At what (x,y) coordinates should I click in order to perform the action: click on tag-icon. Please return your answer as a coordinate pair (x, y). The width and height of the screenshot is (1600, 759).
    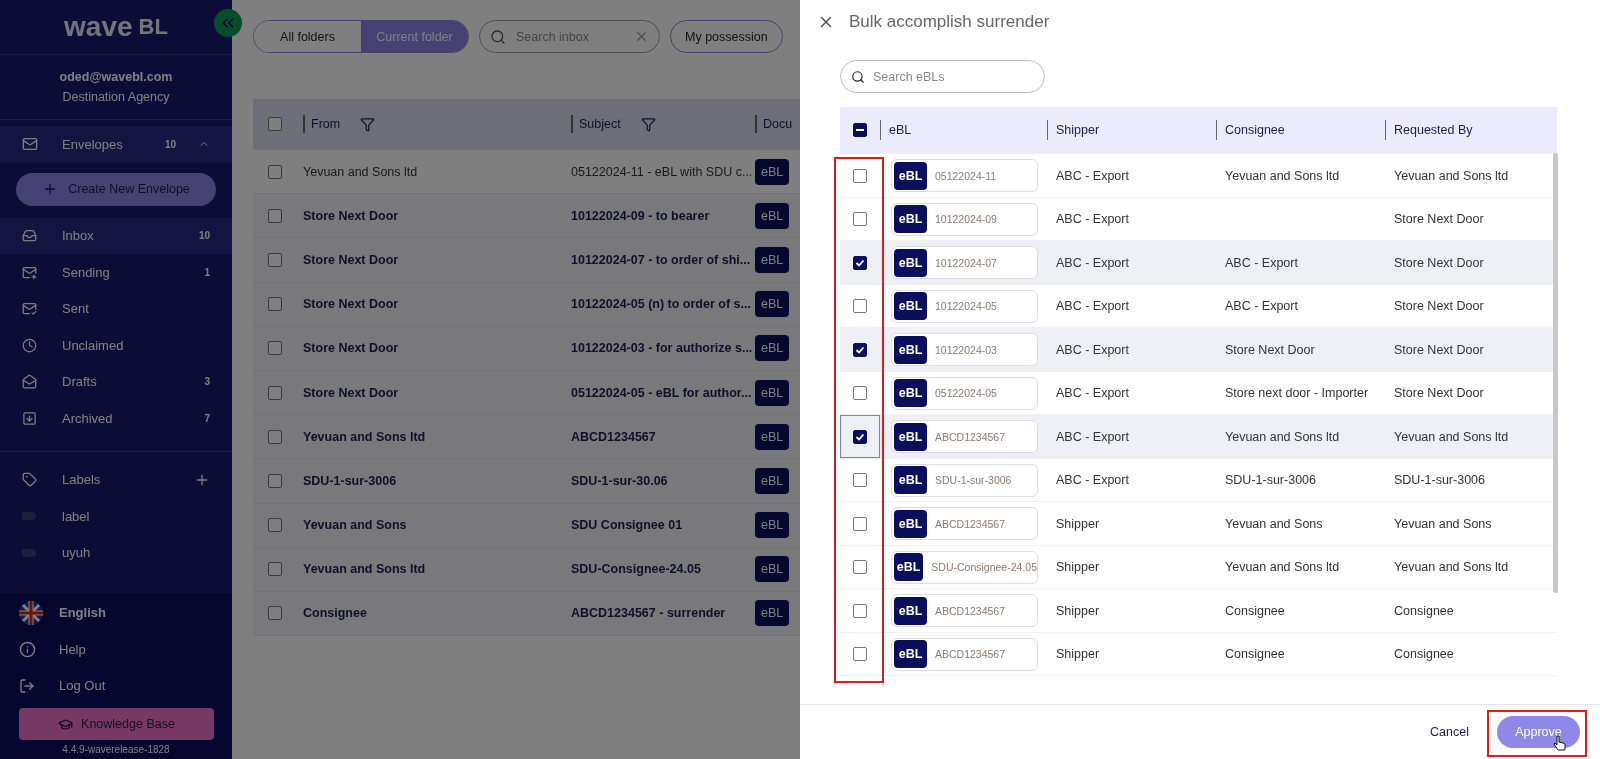
    Looking at the image, I should click on (29, 480).